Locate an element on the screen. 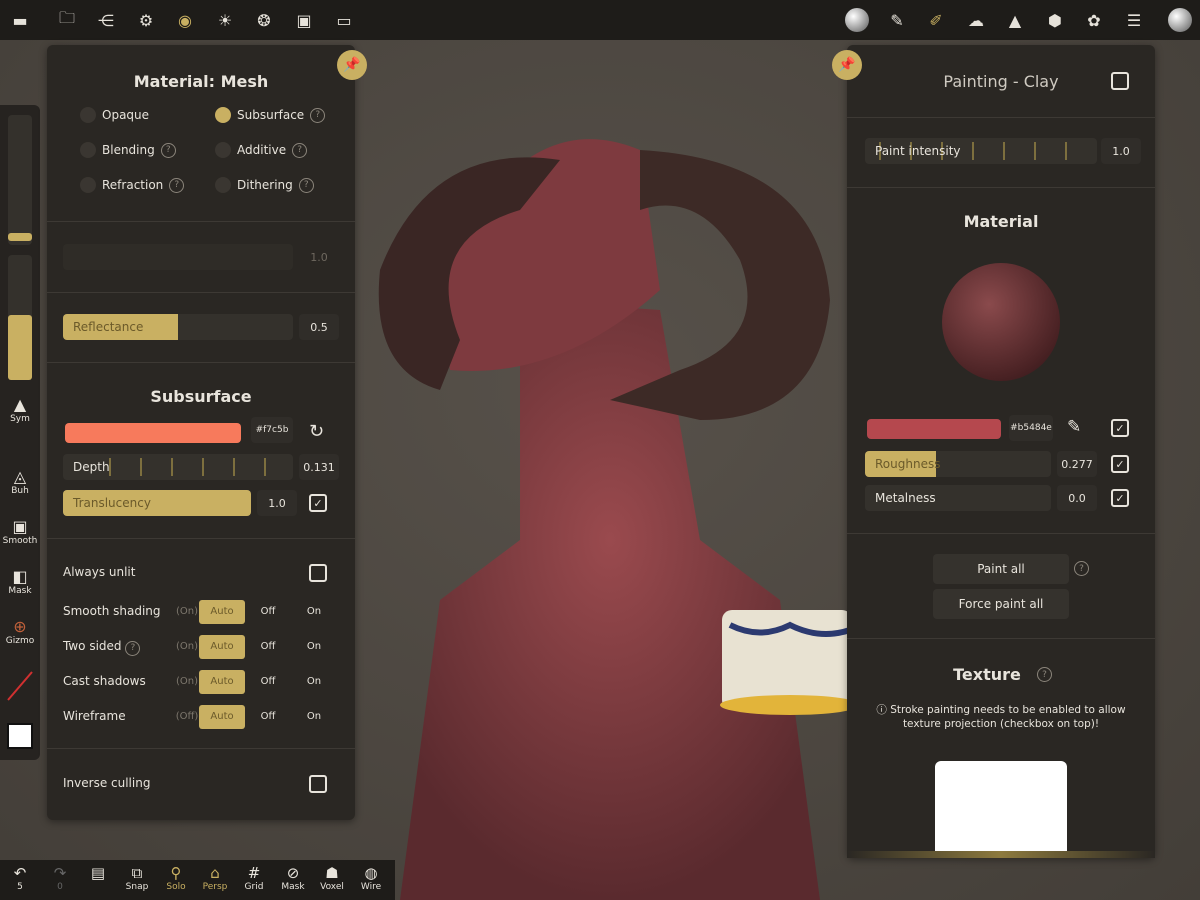  metalness-checkbox: ✓ is located at coordinates (1120, 498).